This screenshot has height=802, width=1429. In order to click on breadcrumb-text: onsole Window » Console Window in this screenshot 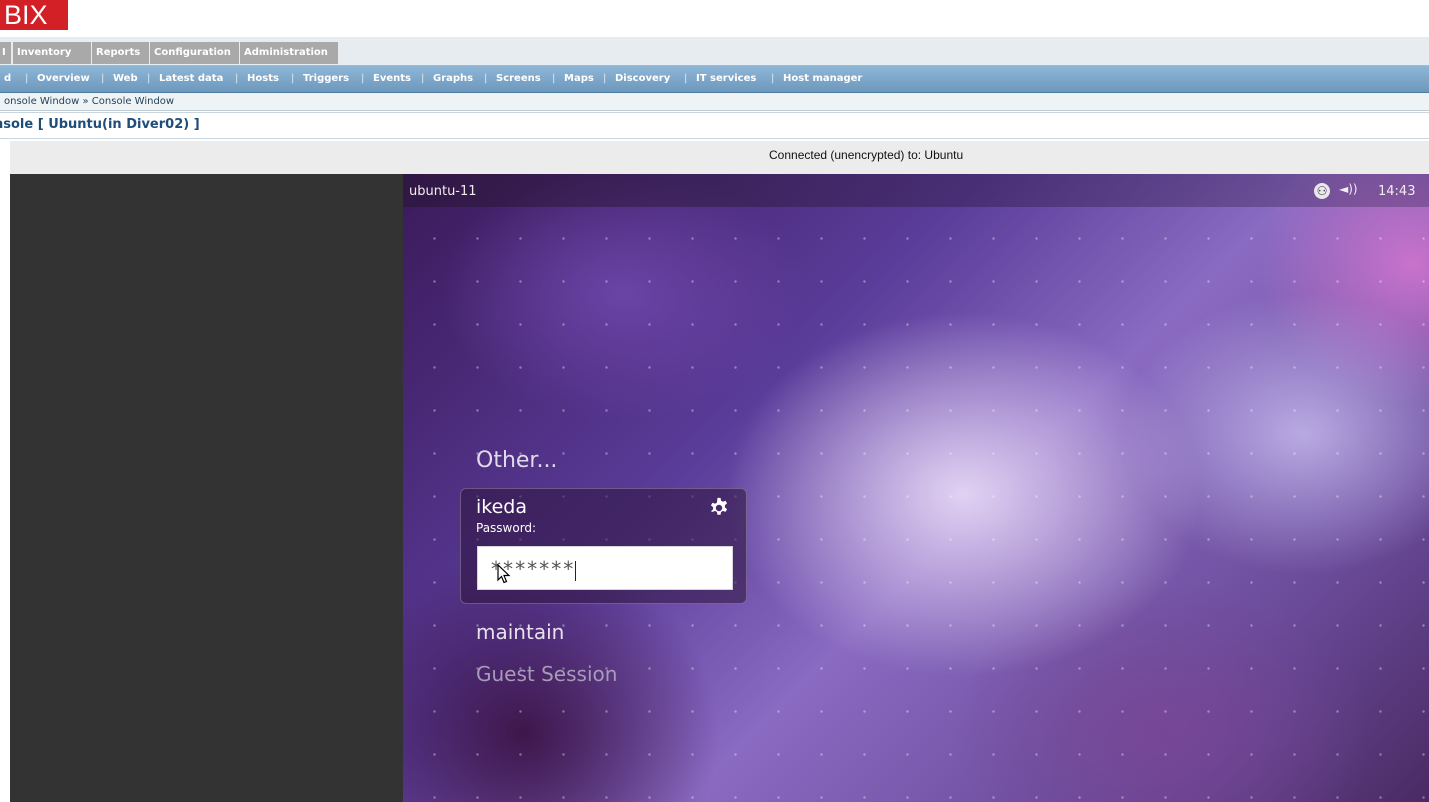, I will do `click(89, 101)`.